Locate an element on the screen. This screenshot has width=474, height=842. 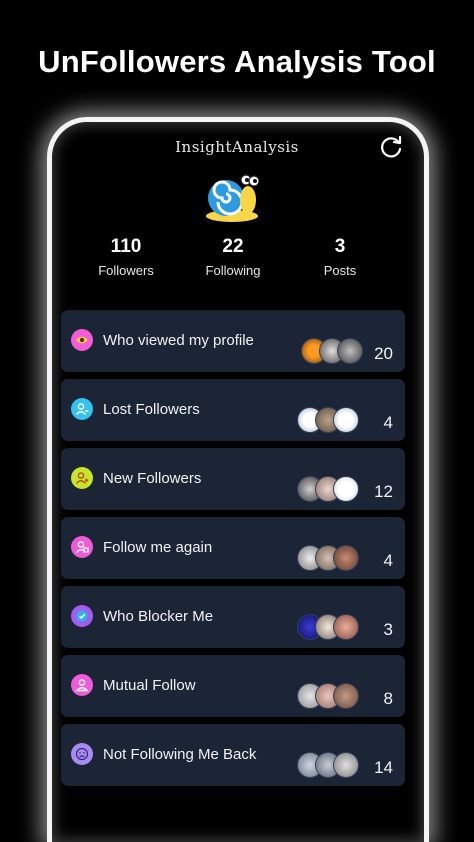
snail-avatar-icon is located at coordinates (232, 197).